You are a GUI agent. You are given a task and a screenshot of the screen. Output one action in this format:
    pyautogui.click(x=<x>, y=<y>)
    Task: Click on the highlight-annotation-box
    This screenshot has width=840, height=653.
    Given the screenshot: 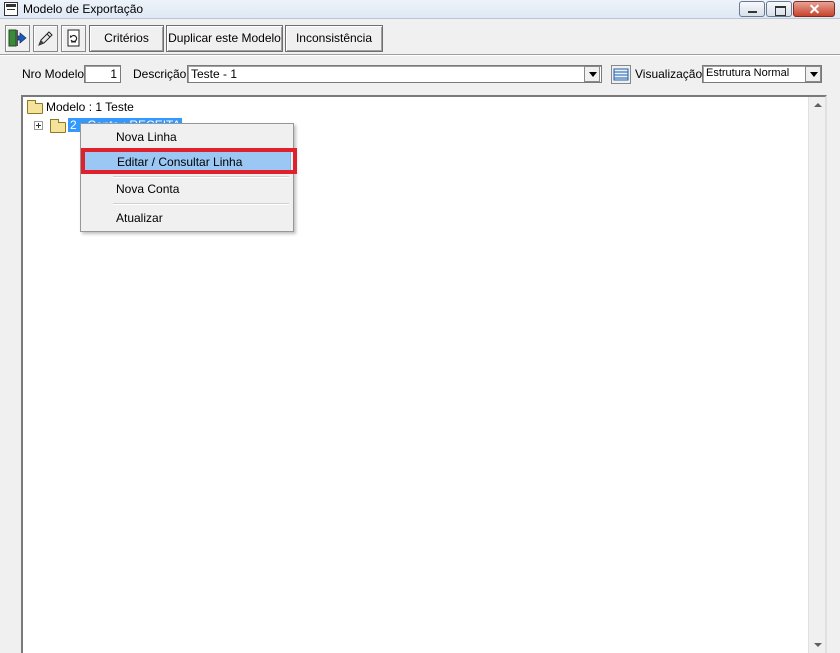 What is the action you would take?
    pyautogui.click(x=189, y=161)
    